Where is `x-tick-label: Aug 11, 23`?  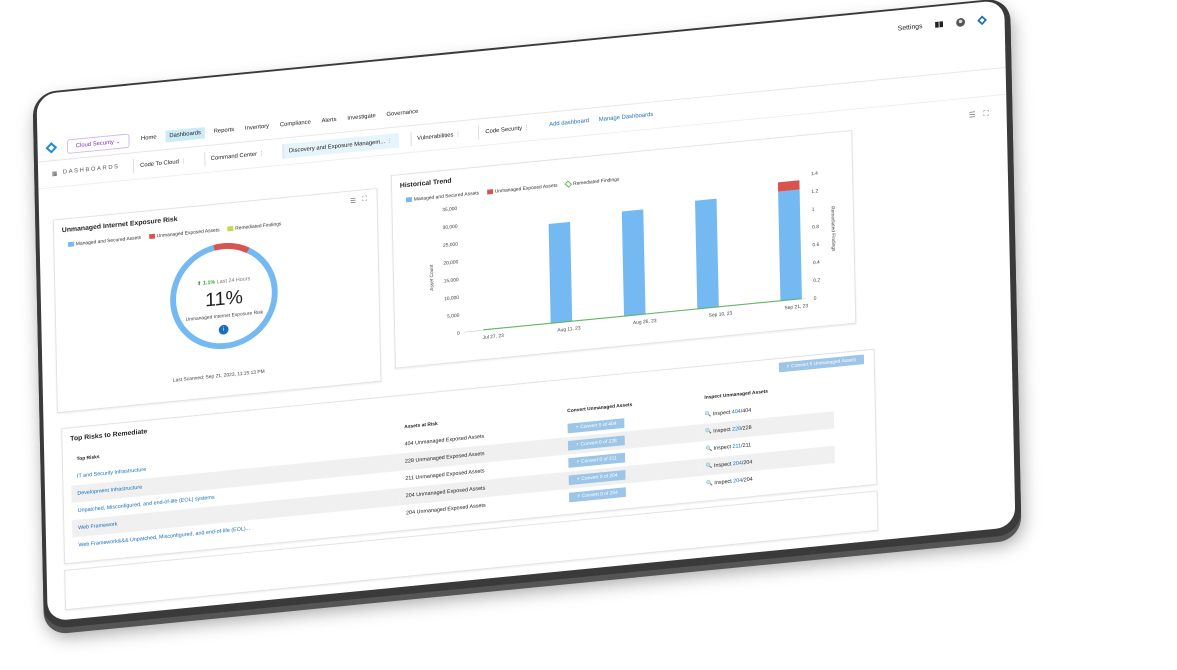 x-tick-label: Aug 11, 23 is located at coordinates (569, 329).